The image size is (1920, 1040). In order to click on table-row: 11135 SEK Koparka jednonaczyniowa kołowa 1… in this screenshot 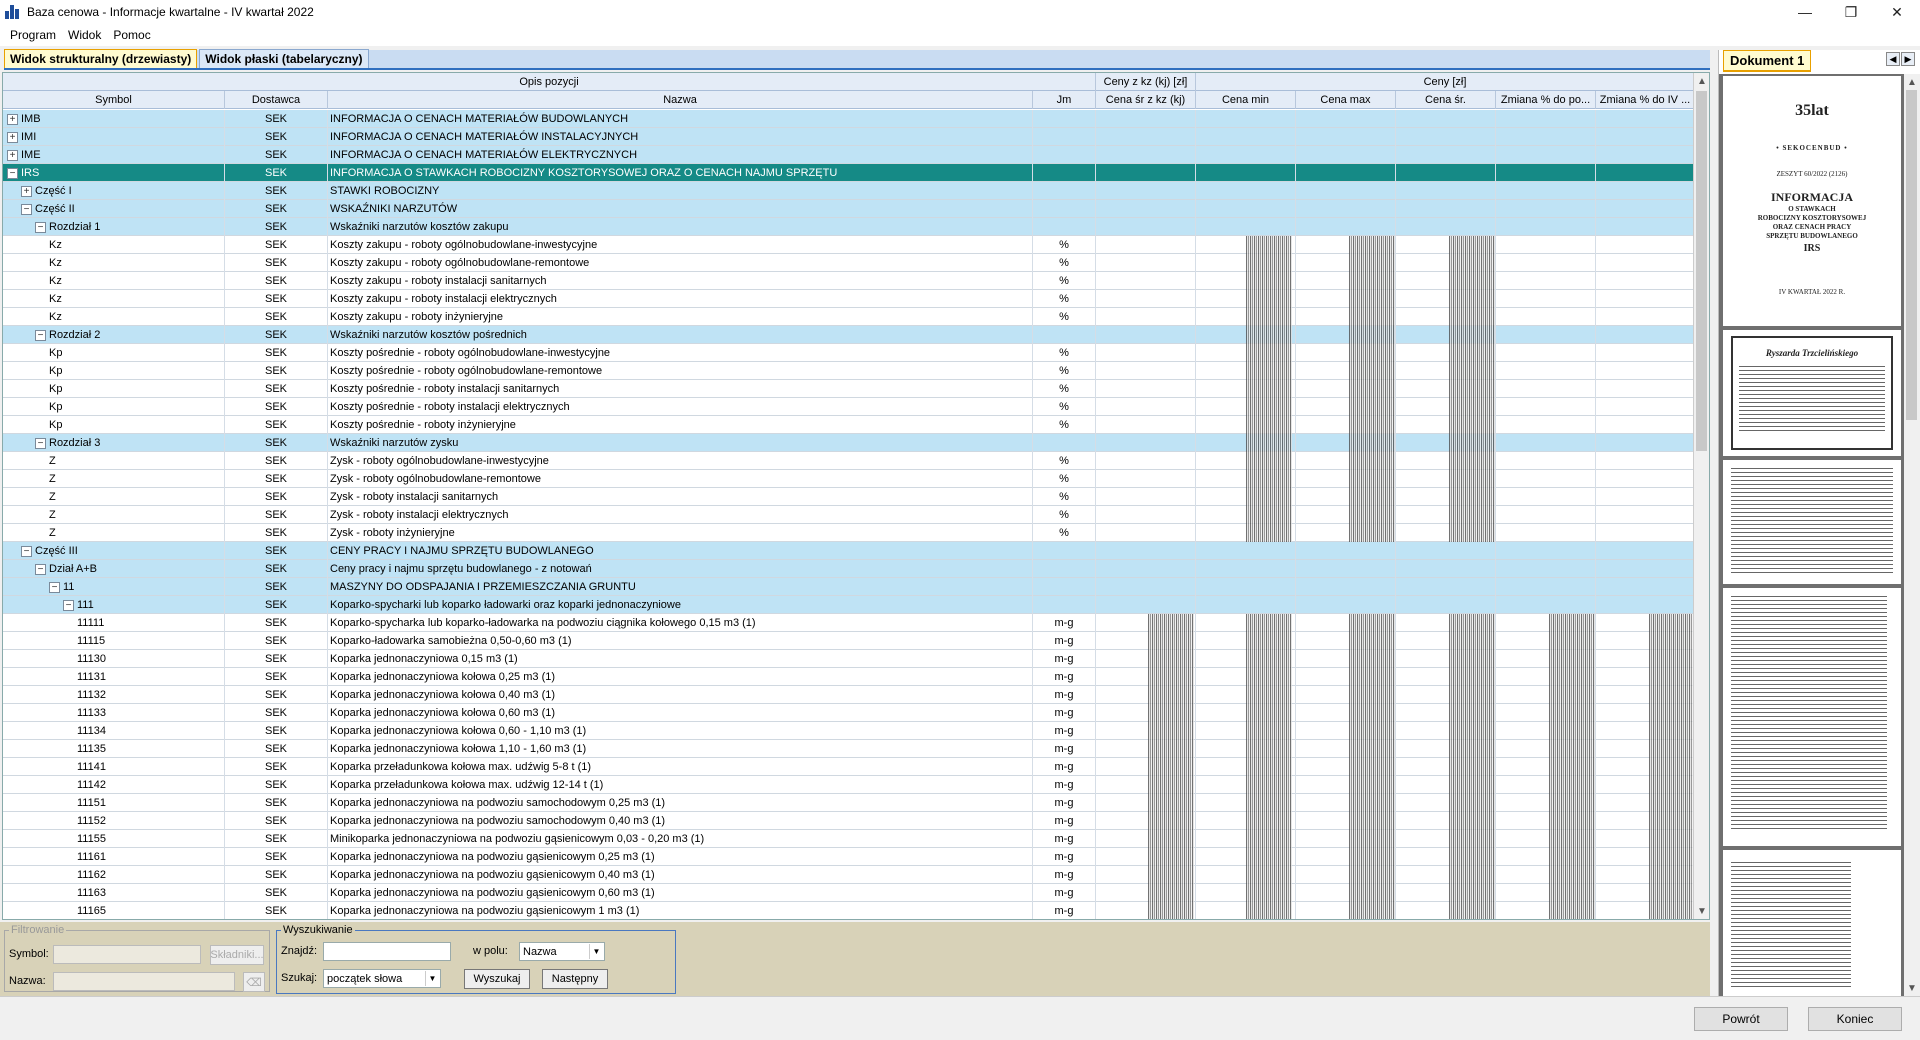, I will do `click(849, 749)`.